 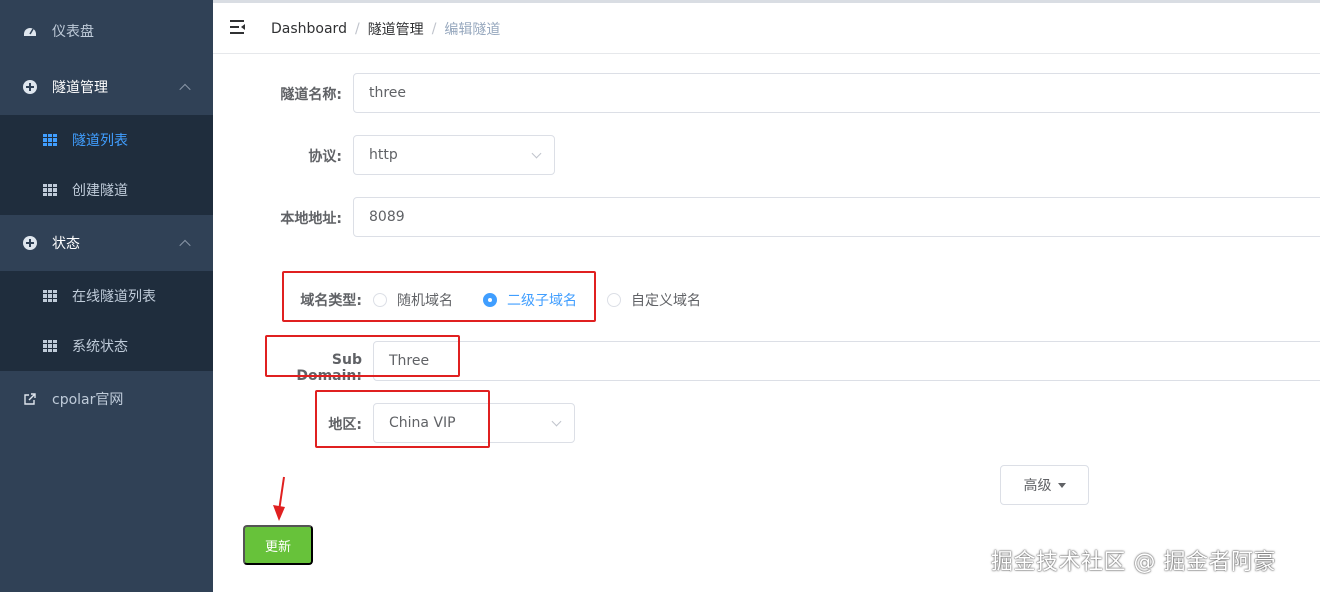 I want to click on sidebar-item-tunnel-list: 隧道列表, so click(x=106, y=140).